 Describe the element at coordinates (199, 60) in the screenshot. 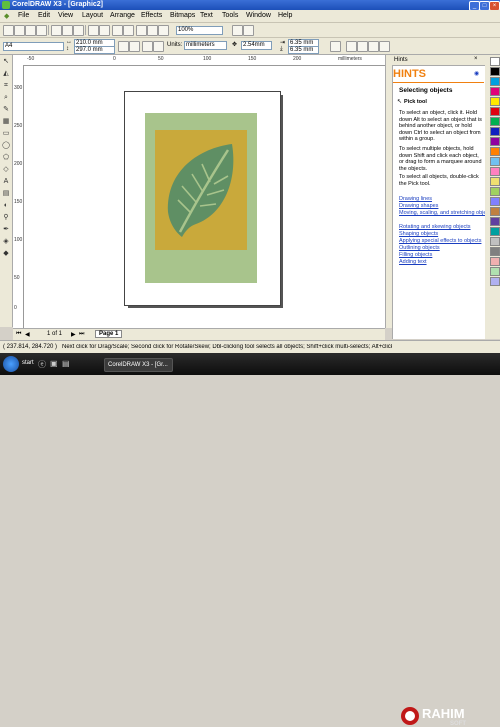

I see `horizontal-ruler: -50 0 50 100 150 200 millimeters` at that location.